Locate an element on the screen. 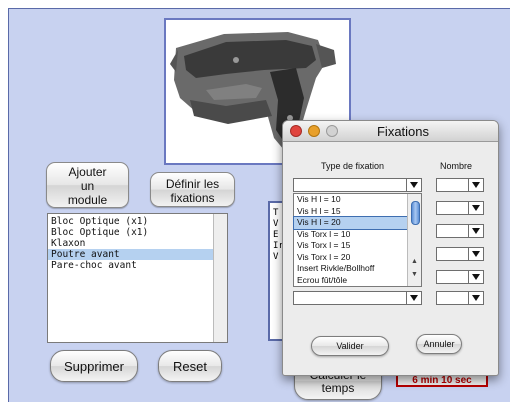  type-column-header: Type de fixation is located at coordinates (353, 166).